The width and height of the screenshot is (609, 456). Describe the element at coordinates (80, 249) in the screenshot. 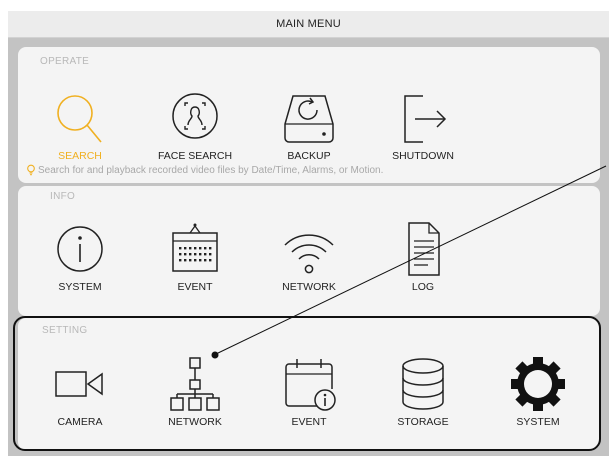

I see `info-icon` at that location.